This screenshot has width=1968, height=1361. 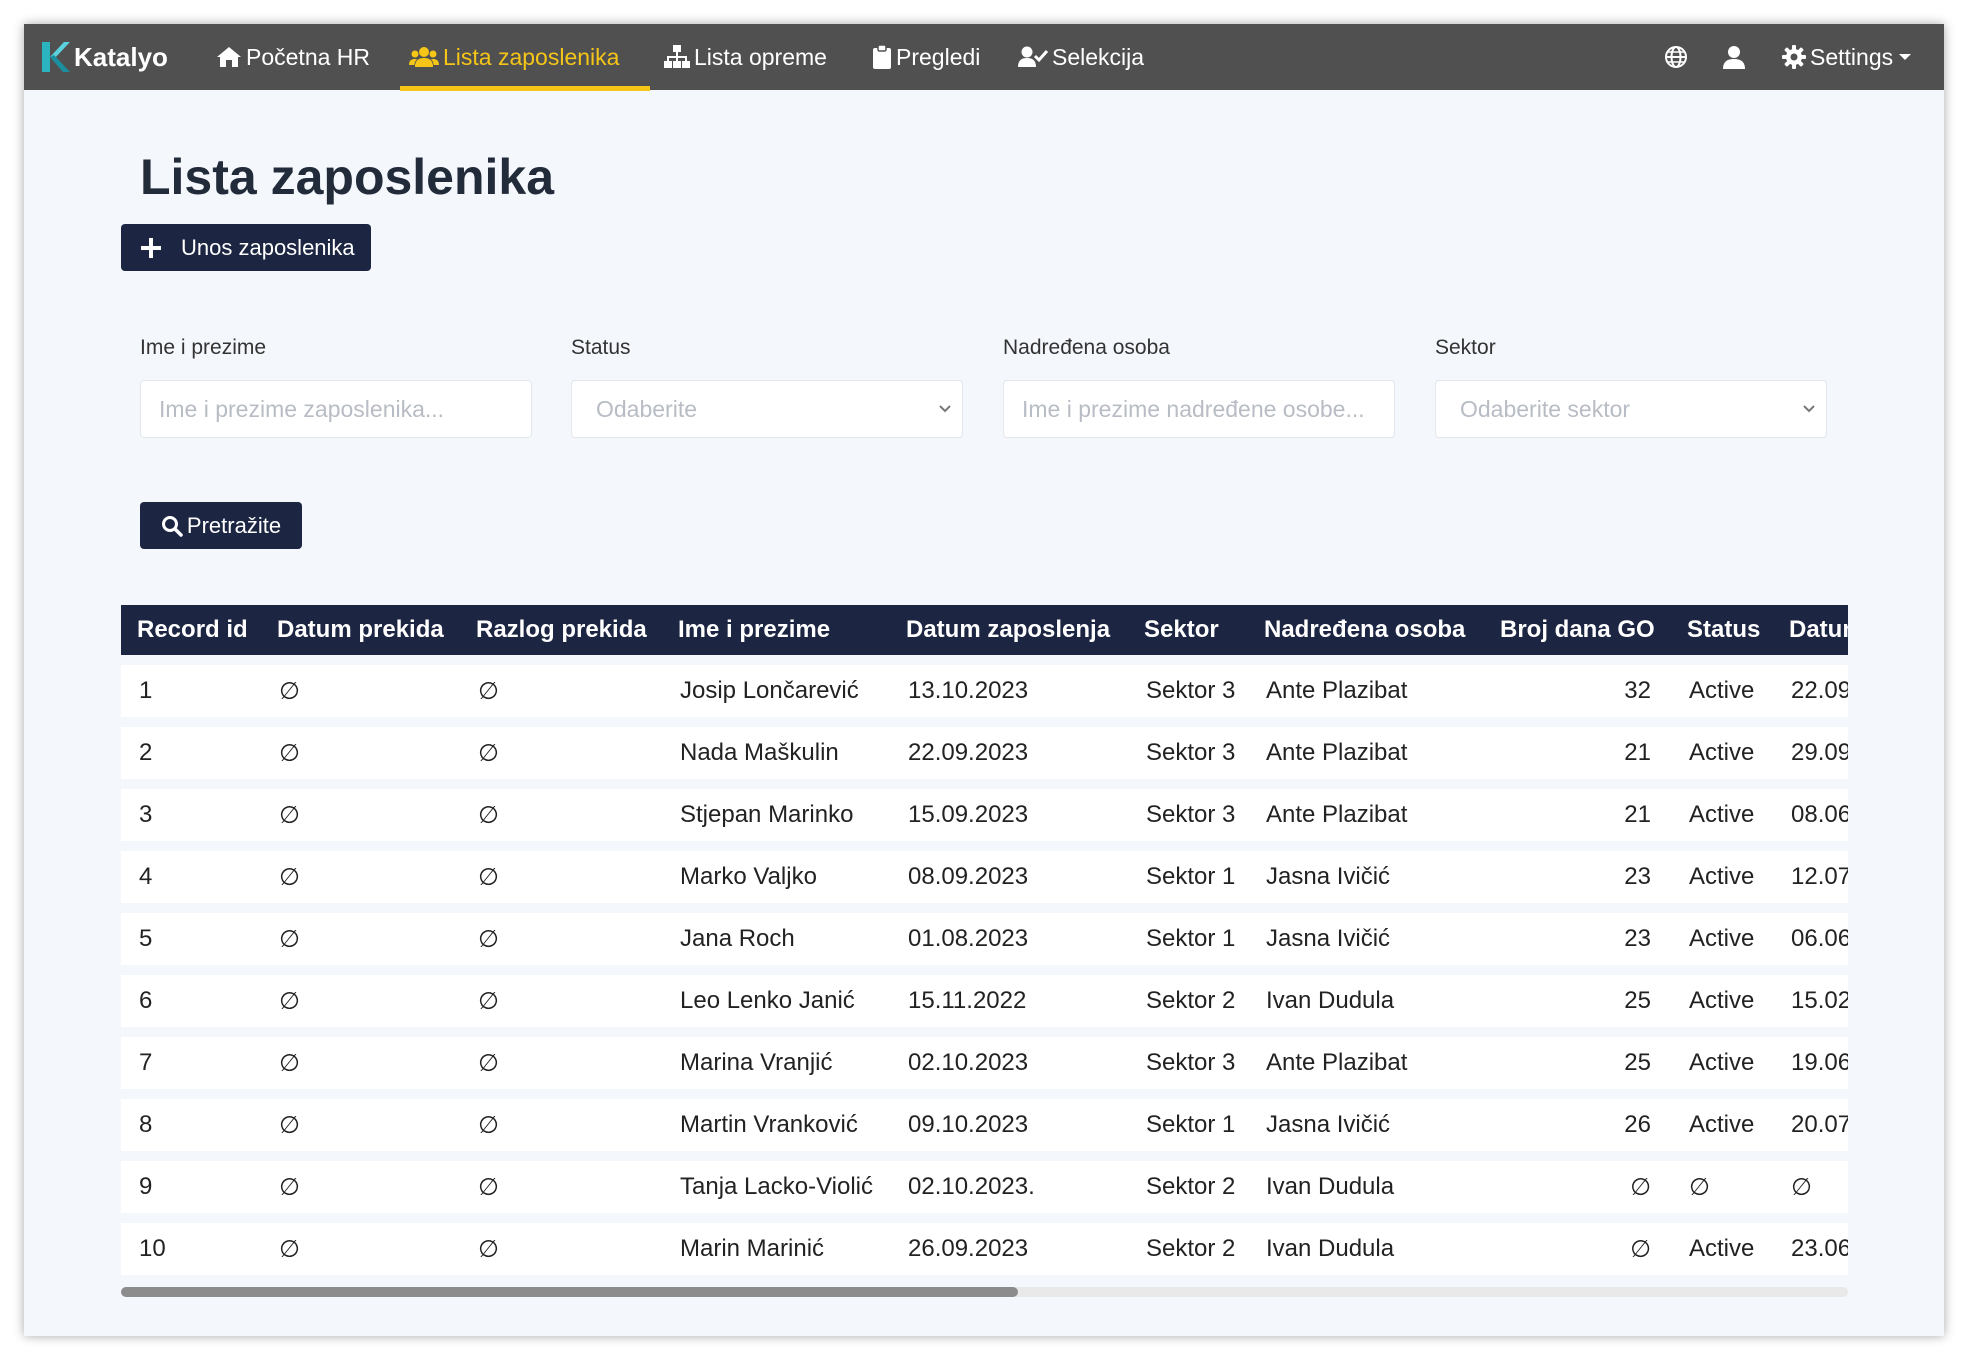 I want to click on name-filter-box, so click(x=336, y=409).